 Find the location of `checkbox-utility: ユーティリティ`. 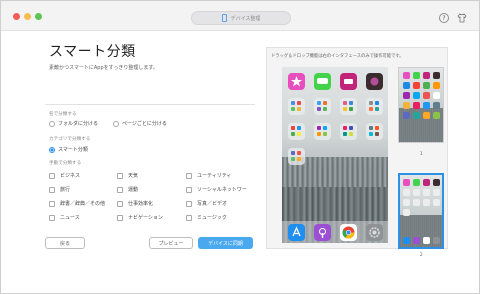

checkbox-utility: ユーティリティ is located at coordinates (208, 175).